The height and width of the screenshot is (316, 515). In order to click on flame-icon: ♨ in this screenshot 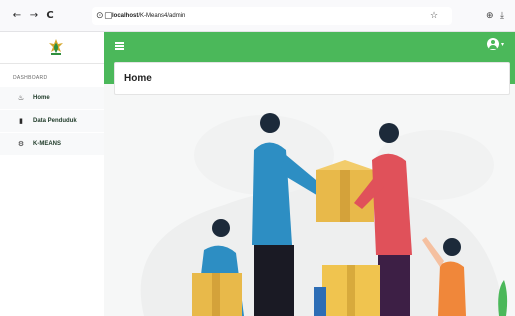, I will do `click(21, 98)`.